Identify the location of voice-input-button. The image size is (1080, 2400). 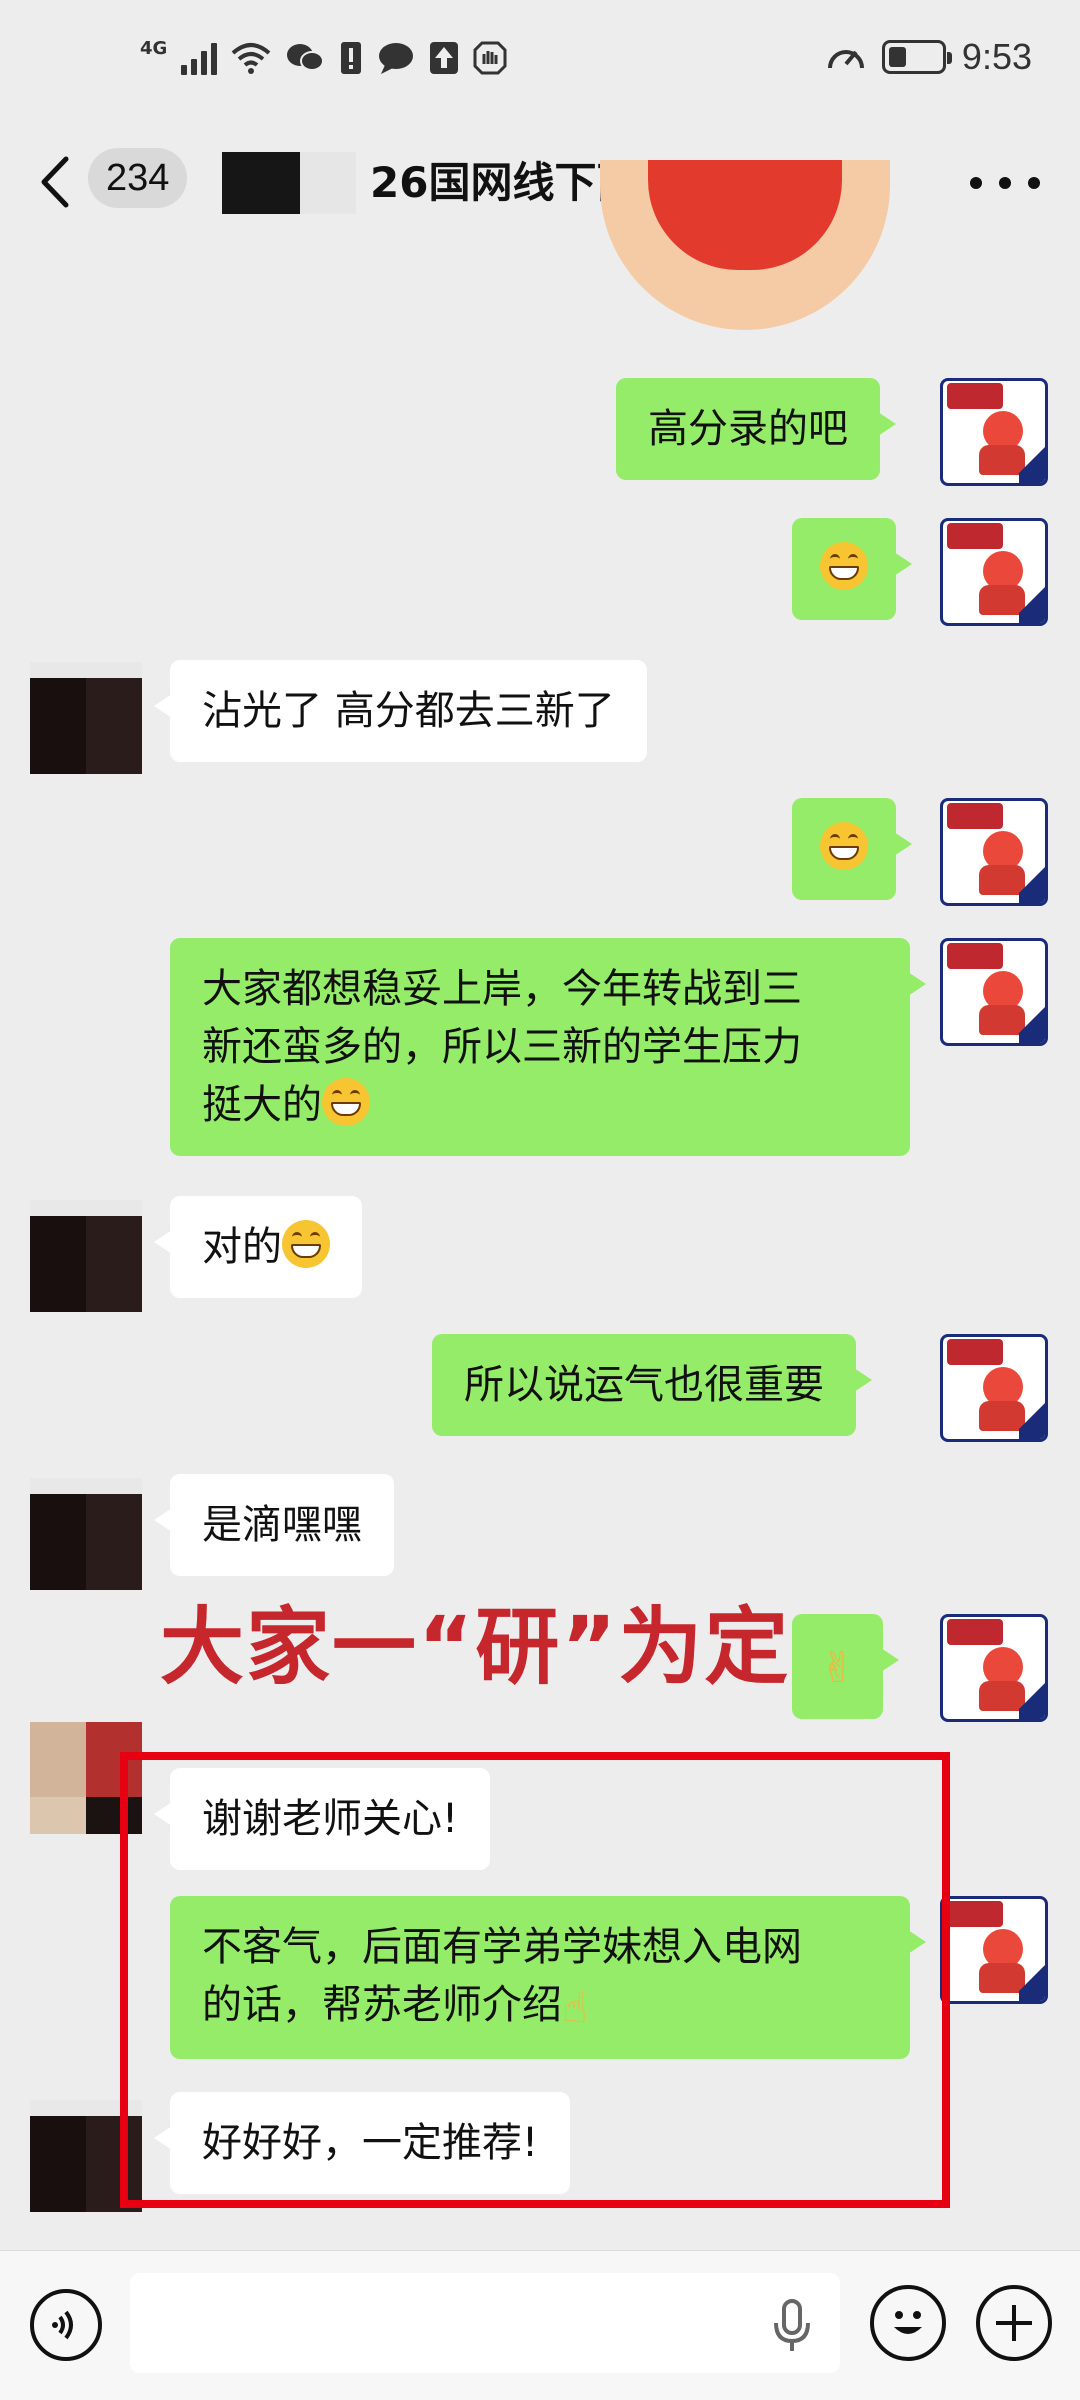
(66, 2325).